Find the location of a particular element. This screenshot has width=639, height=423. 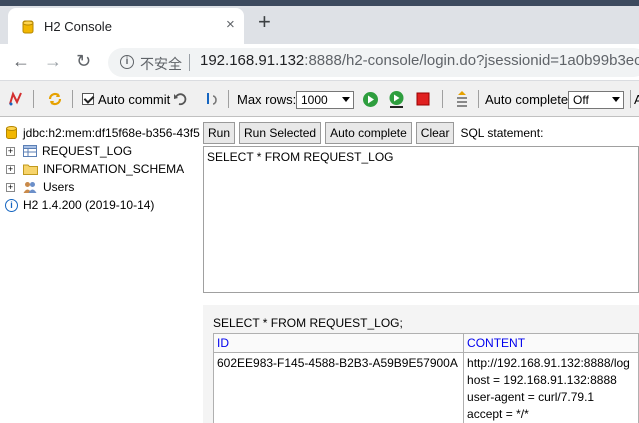

max-rows-label: Max rows: is located at coordinates (267, 99).